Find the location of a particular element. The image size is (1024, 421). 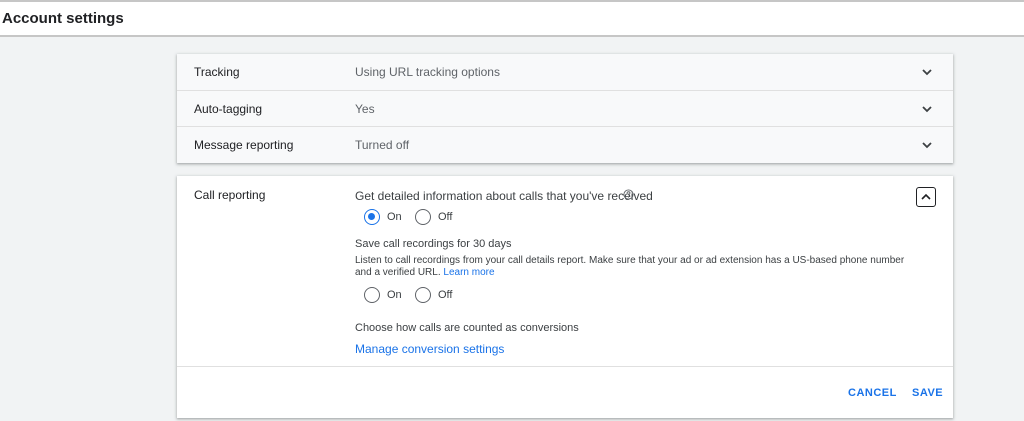

divider is located at coordinates (565, 366).